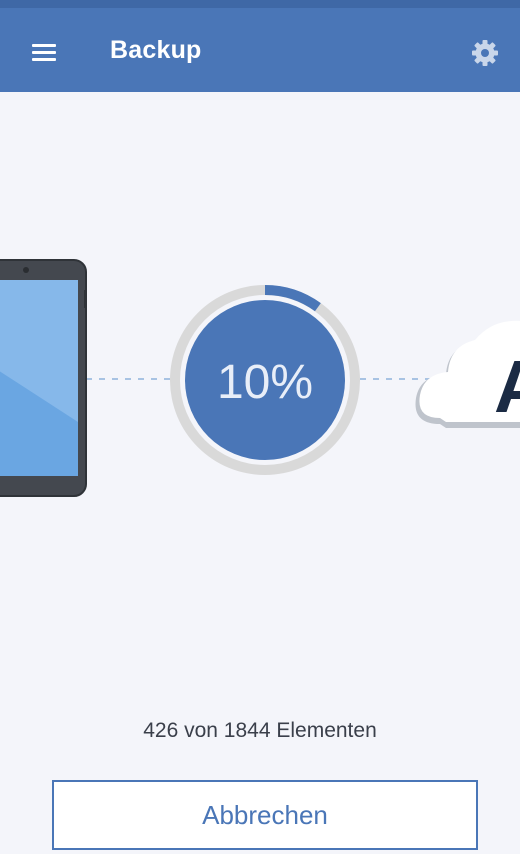 The image size is (520, 854). Describe the element at coordinates (467, 374) in the screenshot. I see `cloud-icon: A` at that location.